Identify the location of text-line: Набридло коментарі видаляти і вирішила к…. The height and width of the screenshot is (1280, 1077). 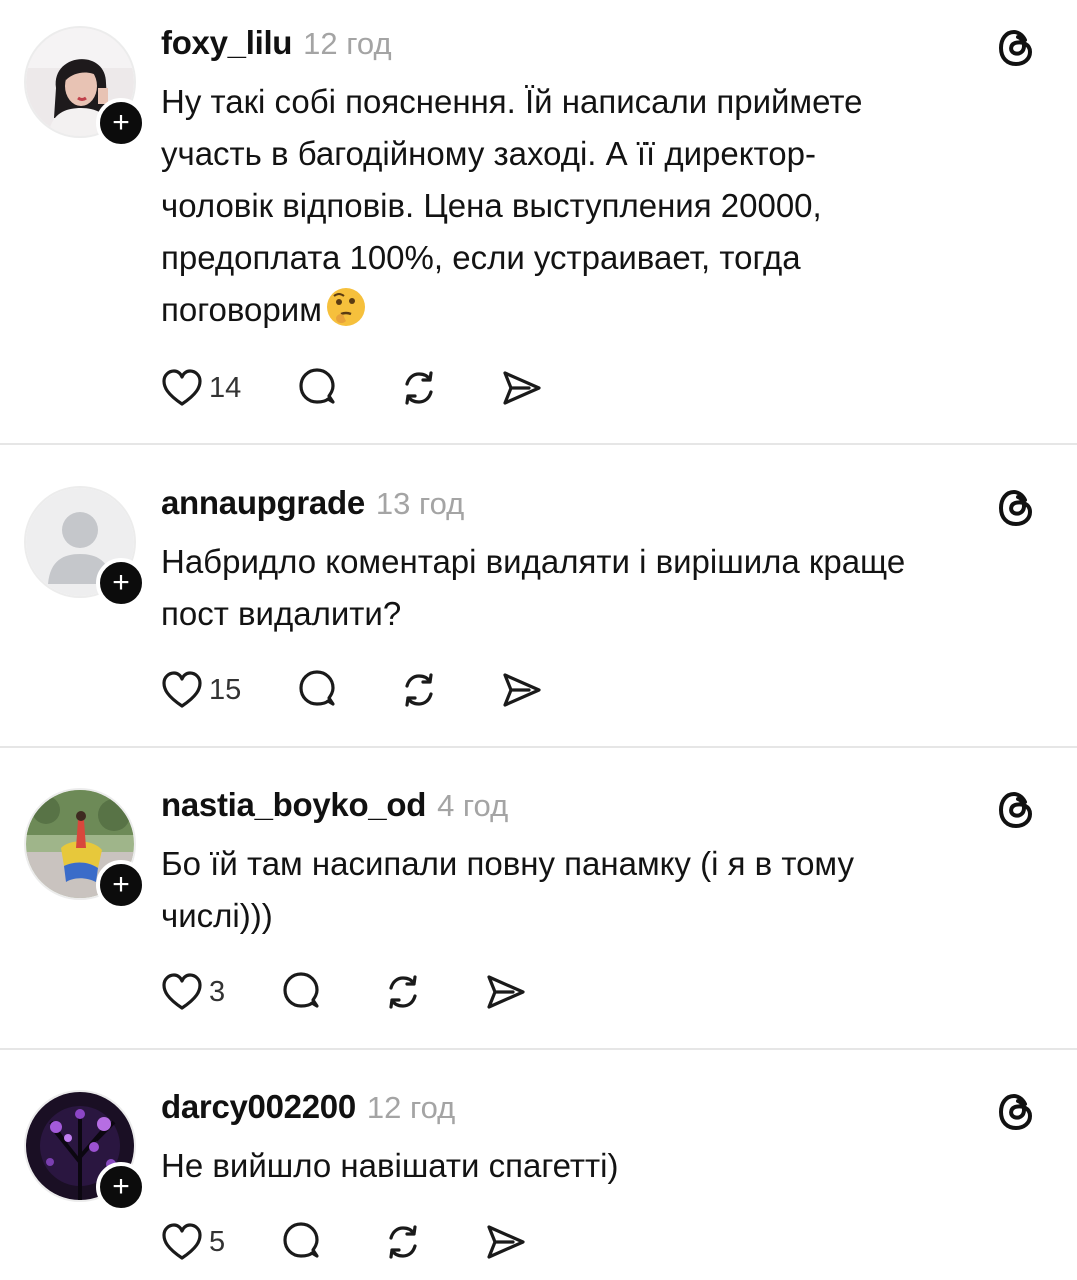
(533, 561).